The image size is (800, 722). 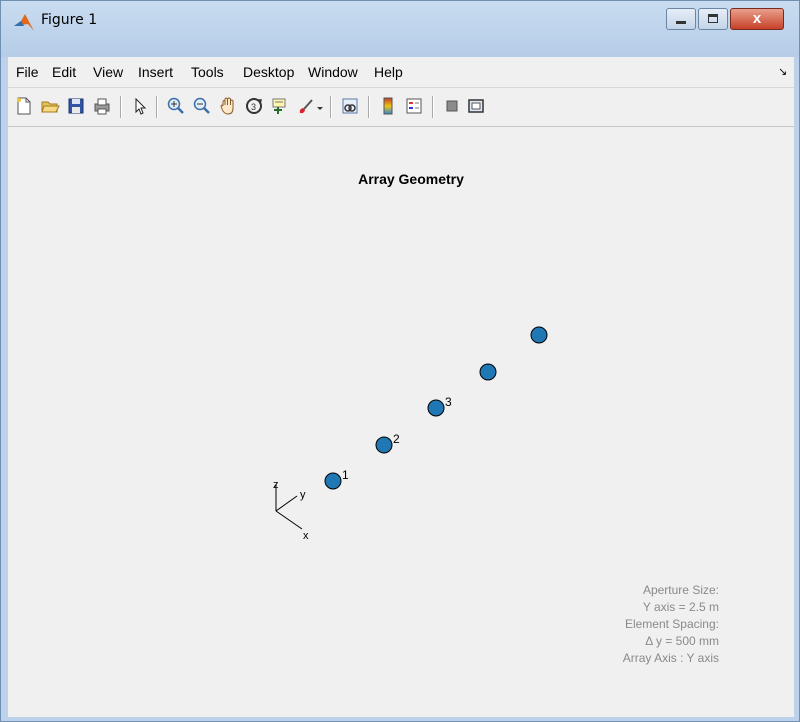 I want to click on link-plot-icon, so click(x=350, y=106).